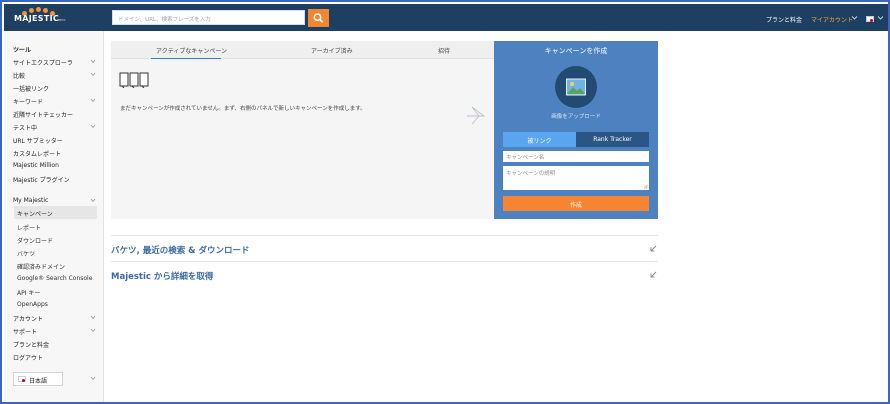 The height and width of the screenshot is (404, 890). I want to click on campaign-name-field: キャンペーン名, so click(576, 156).